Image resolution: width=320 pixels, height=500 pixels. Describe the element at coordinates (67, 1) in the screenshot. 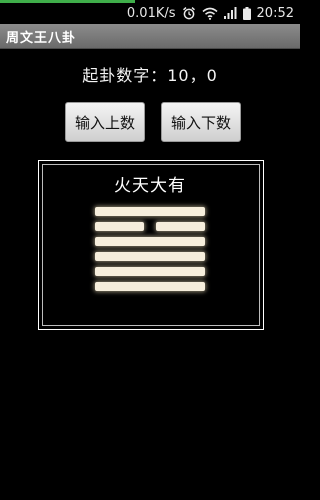

I see `status-progress-bar` at that location.